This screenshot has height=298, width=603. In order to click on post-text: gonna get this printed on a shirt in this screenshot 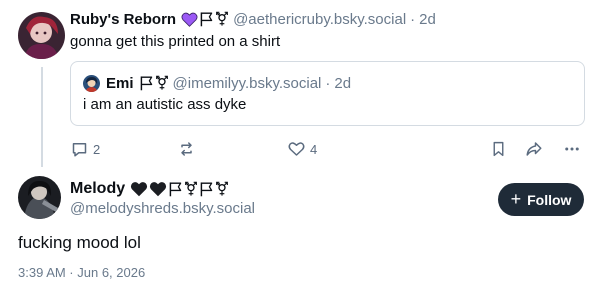, I will do `click(175, 41)`.